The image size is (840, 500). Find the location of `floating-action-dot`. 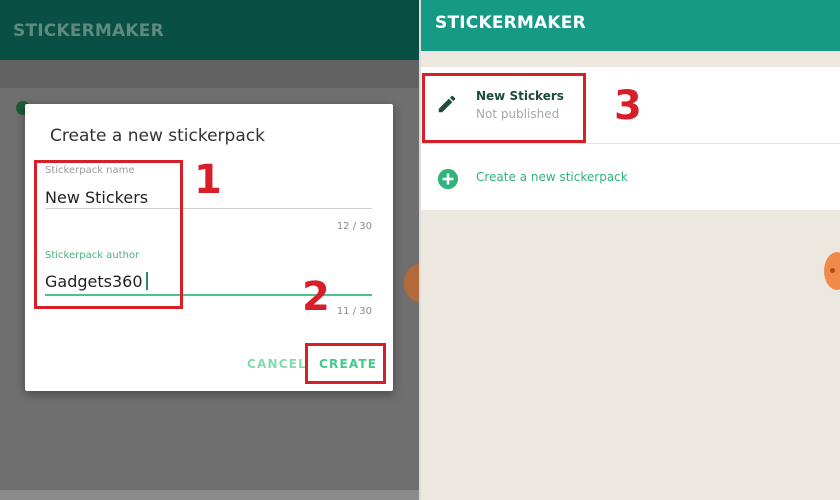

floating-action-dot is located at coordinates (832, 270).